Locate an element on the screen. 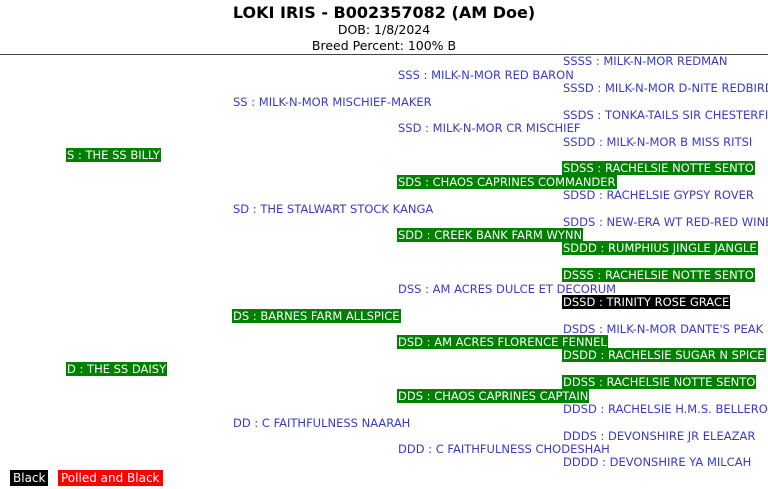  sire: S : THE SS BILLY is located at coordinates (113, 155).